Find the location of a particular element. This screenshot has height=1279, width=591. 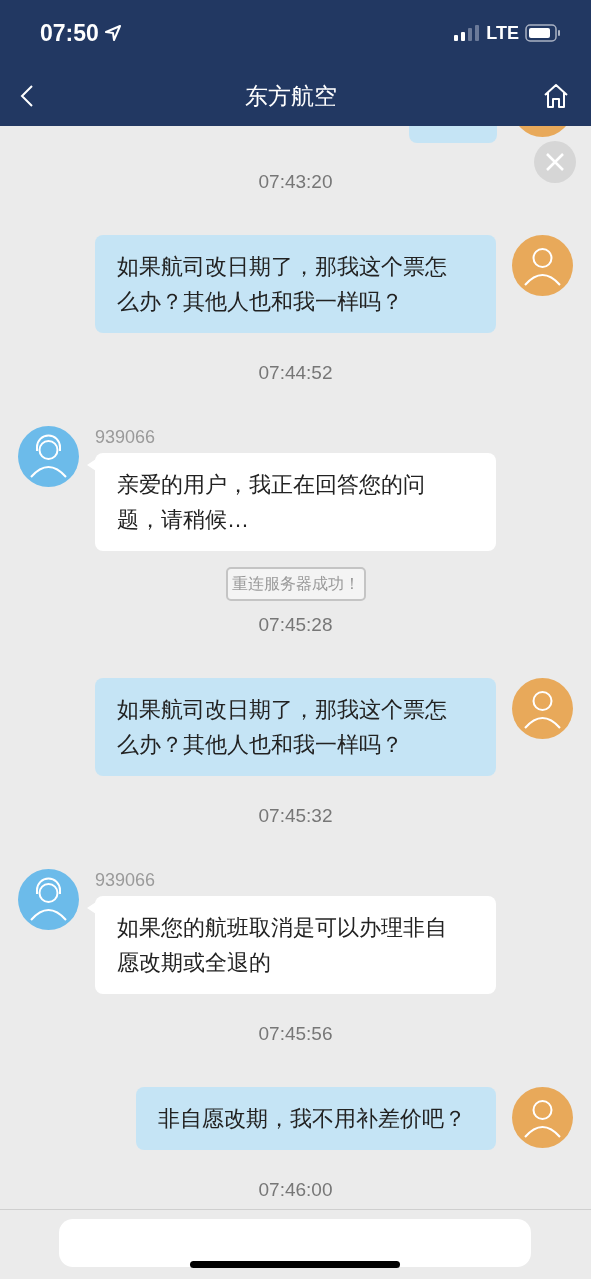

timestamp: 07:43:20 is located at coordinates (295, 182).